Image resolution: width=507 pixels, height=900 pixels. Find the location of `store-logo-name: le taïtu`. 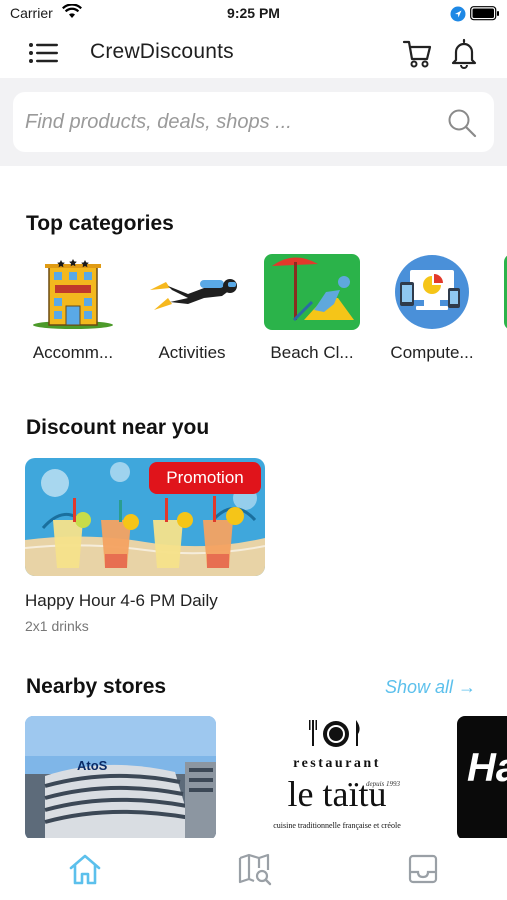

store-logo-name: le taïtu is located at coordinates (337, 794).